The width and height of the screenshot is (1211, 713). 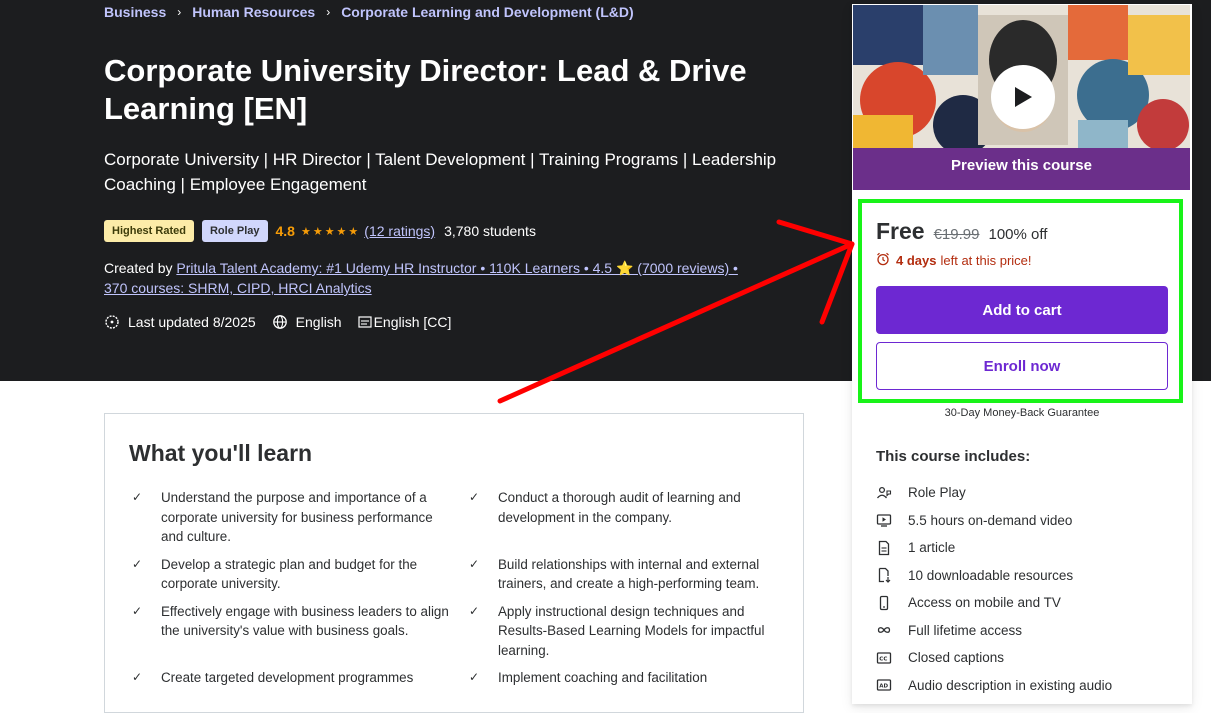 I want to click on course-preview: Preview this course, so click(x=1021, y=97).